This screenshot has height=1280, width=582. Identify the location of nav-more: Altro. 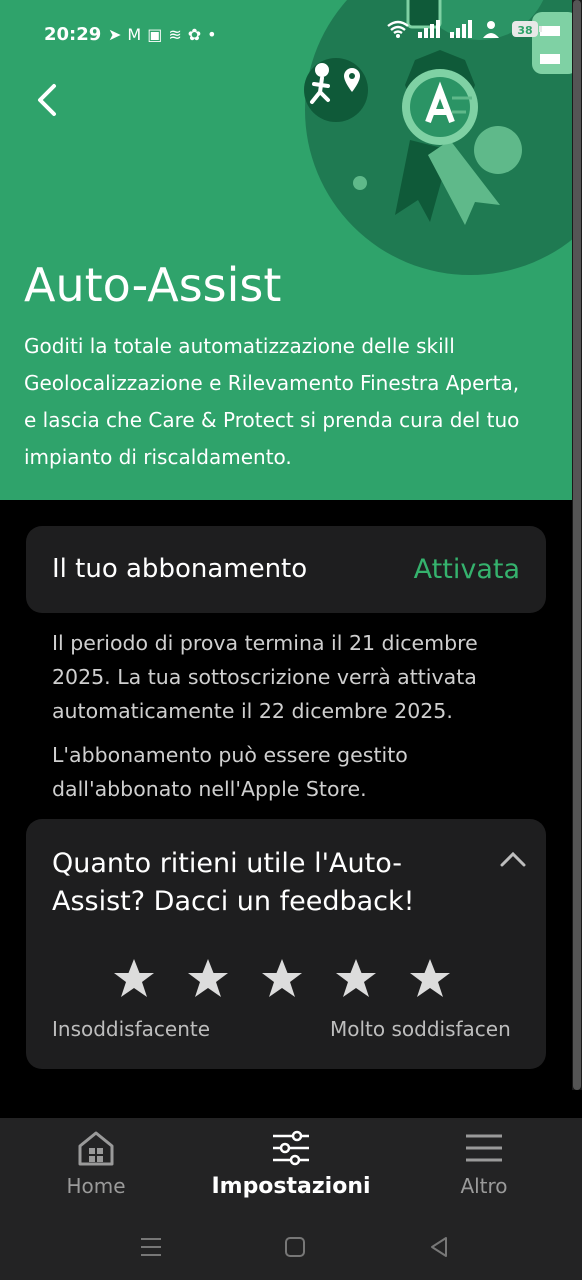
(484, 1173).